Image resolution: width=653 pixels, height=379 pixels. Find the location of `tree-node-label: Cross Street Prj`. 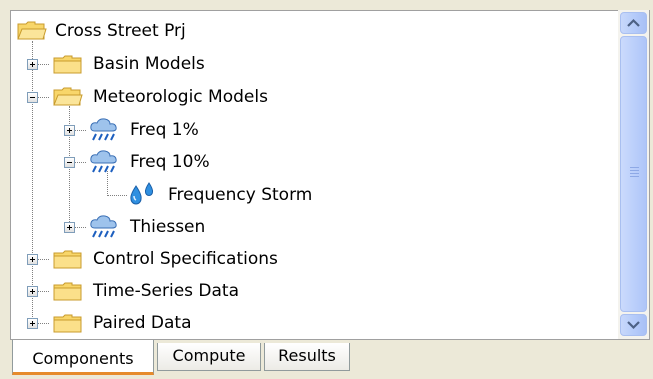

tree-node-label: Cross Street Prj is located at coordinates (120, 31).